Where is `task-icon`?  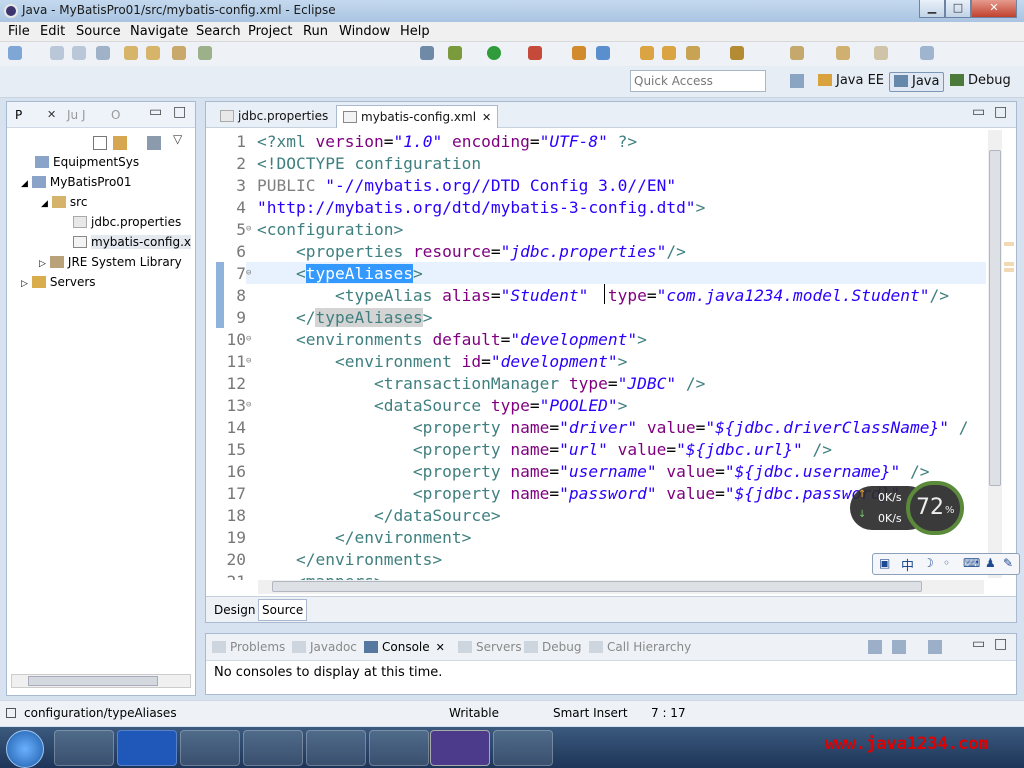 task-icon is located at coordinates (205, 53).